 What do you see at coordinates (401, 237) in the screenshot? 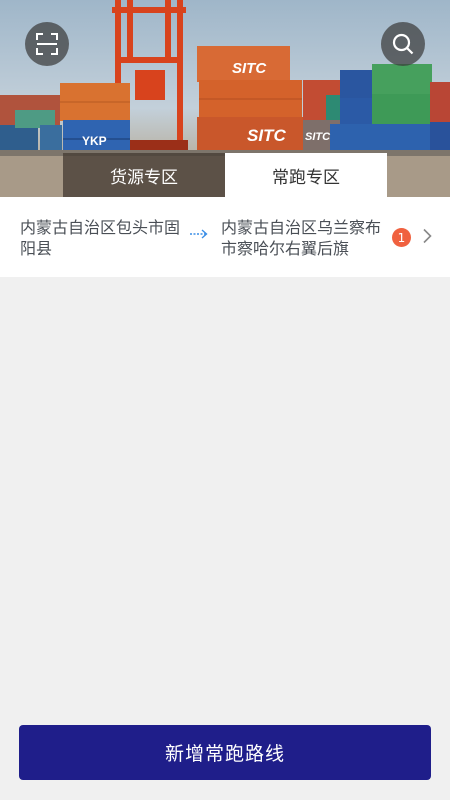
I see `route-count-badge: 1` at bounding box center [401, 237].